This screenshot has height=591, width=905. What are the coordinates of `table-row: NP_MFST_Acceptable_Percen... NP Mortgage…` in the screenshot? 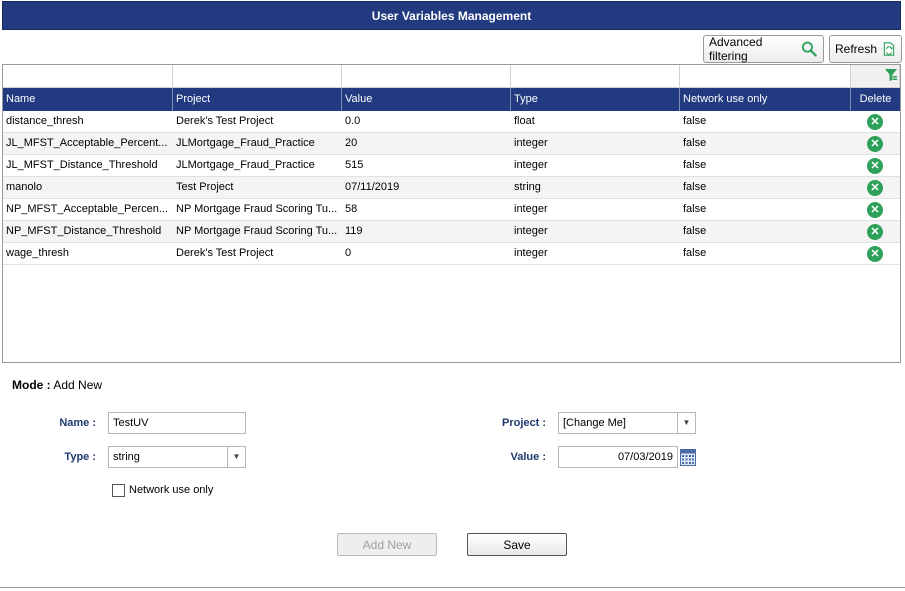 It's located at (451, 210).